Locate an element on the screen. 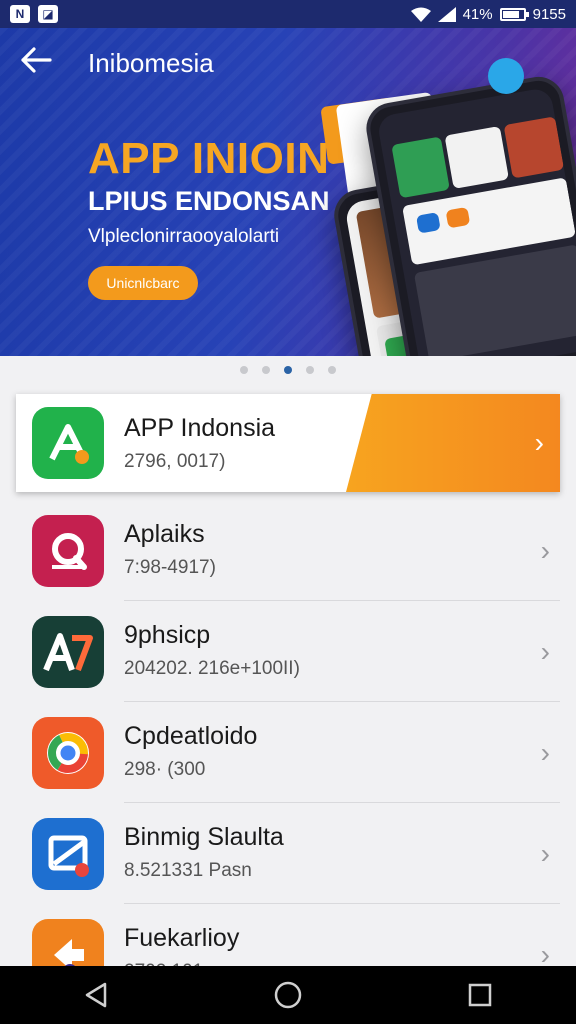 The height and width of the screenshot is (1024, 576). search-magnify-icon is located at coordinates (68, 550).